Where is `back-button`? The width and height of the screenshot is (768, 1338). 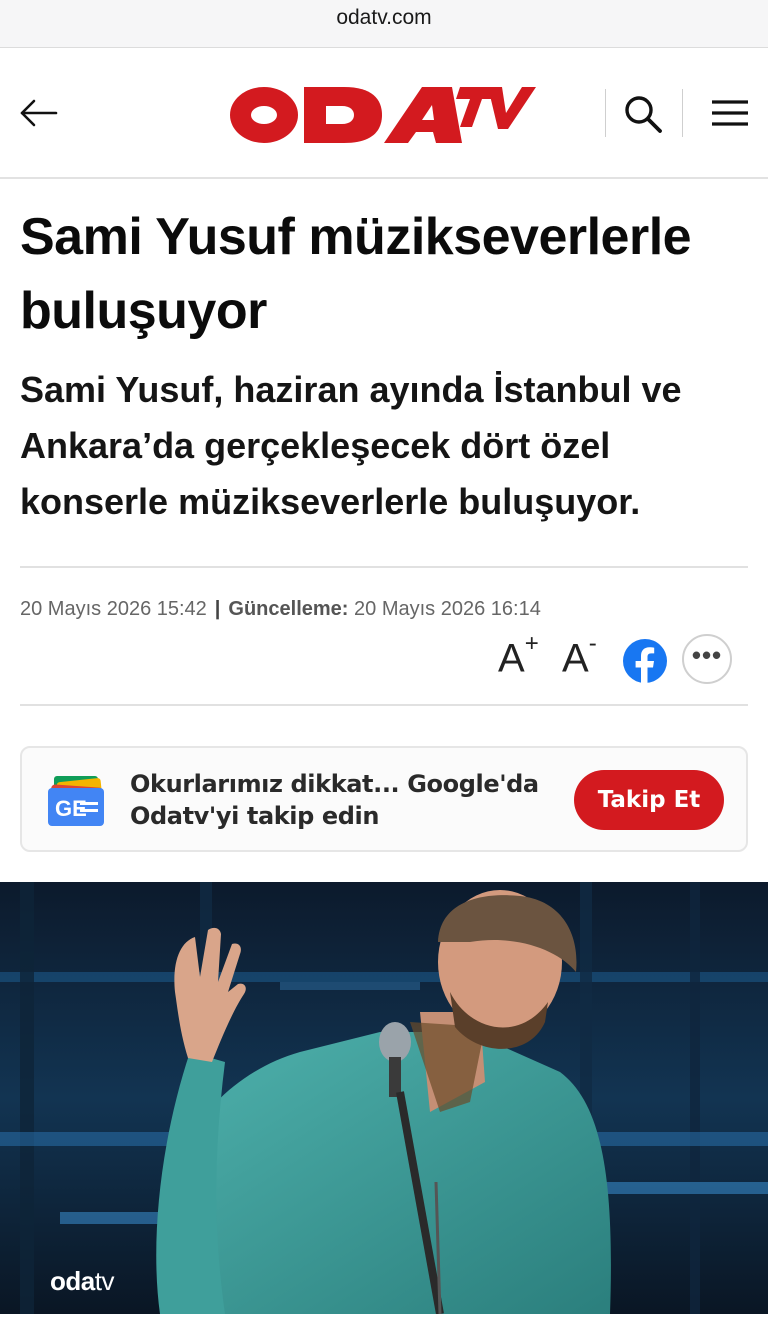 back-button is located at coordinates (39, 113).